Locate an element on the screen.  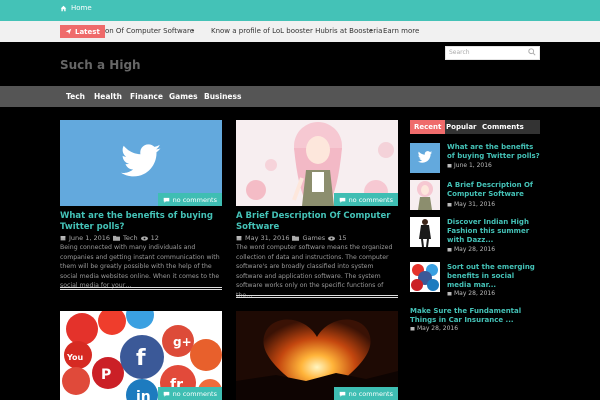
latest-badge: Latest is located at coordinates (82, 31).